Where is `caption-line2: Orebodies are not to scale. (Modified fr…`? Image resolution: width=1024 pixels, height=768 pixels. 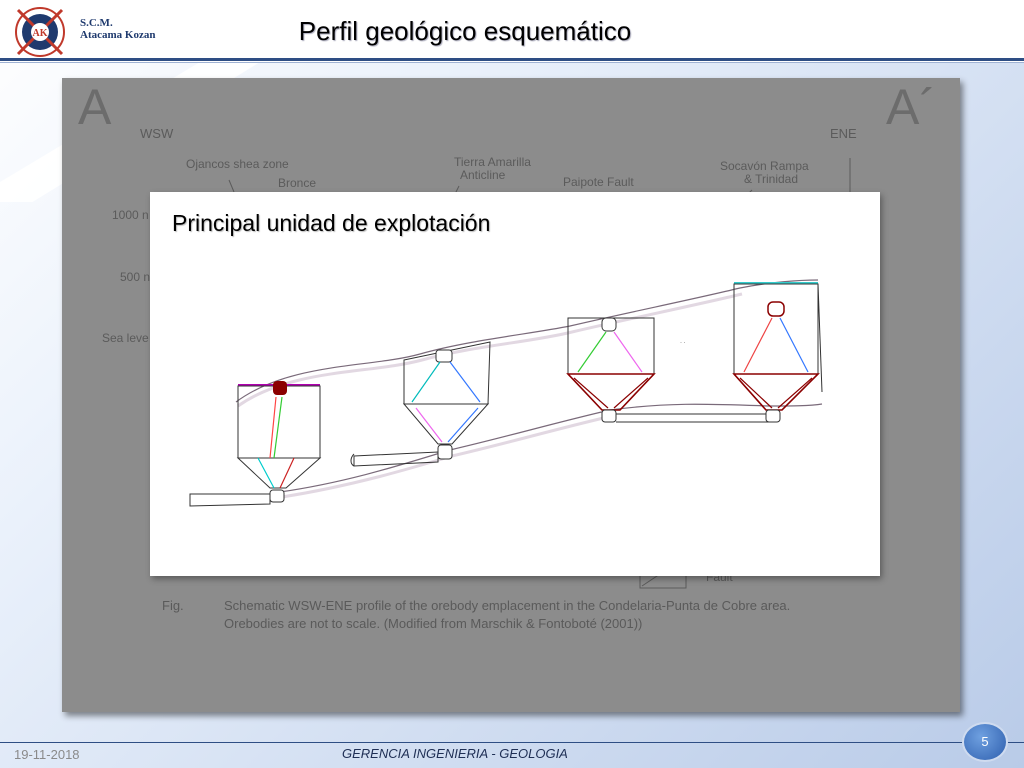 caption-line2: Orebodies are not to scale. (Modified fr… is located at coordinates (433, 623).